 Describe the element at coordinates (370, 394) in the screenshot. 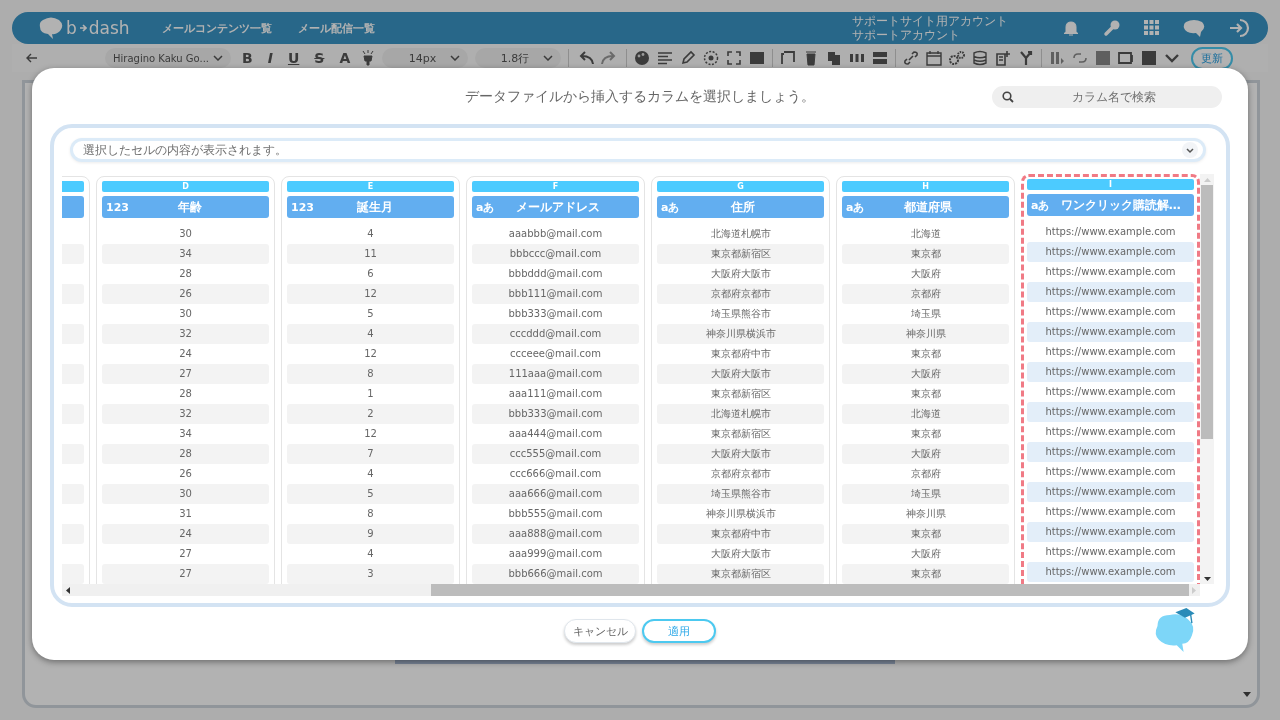

I see `table-cell: 1` at that location.